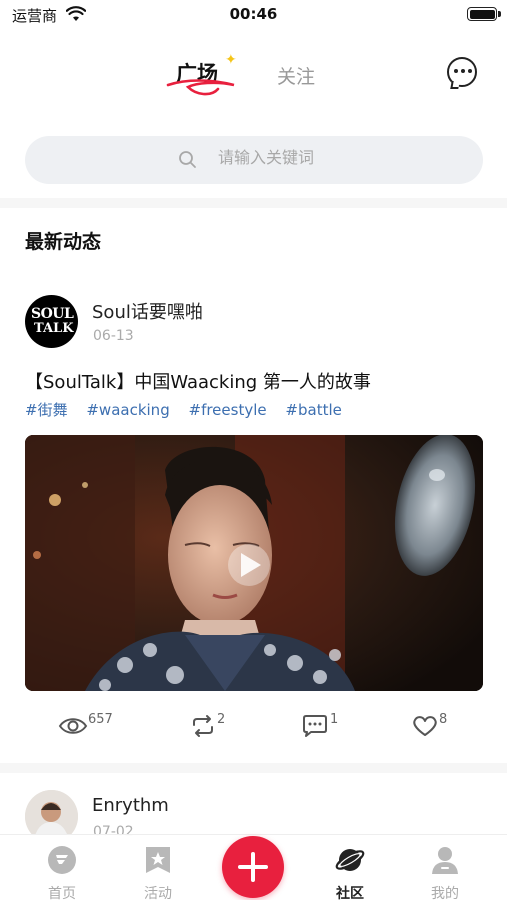 Image resolution: width=507 pixels, height=900 pixels. What do you see at coordinates (147, 311) in the screenshot?
I see `post-username: Soul话要嘿啪` at bounding box center [147, 311].